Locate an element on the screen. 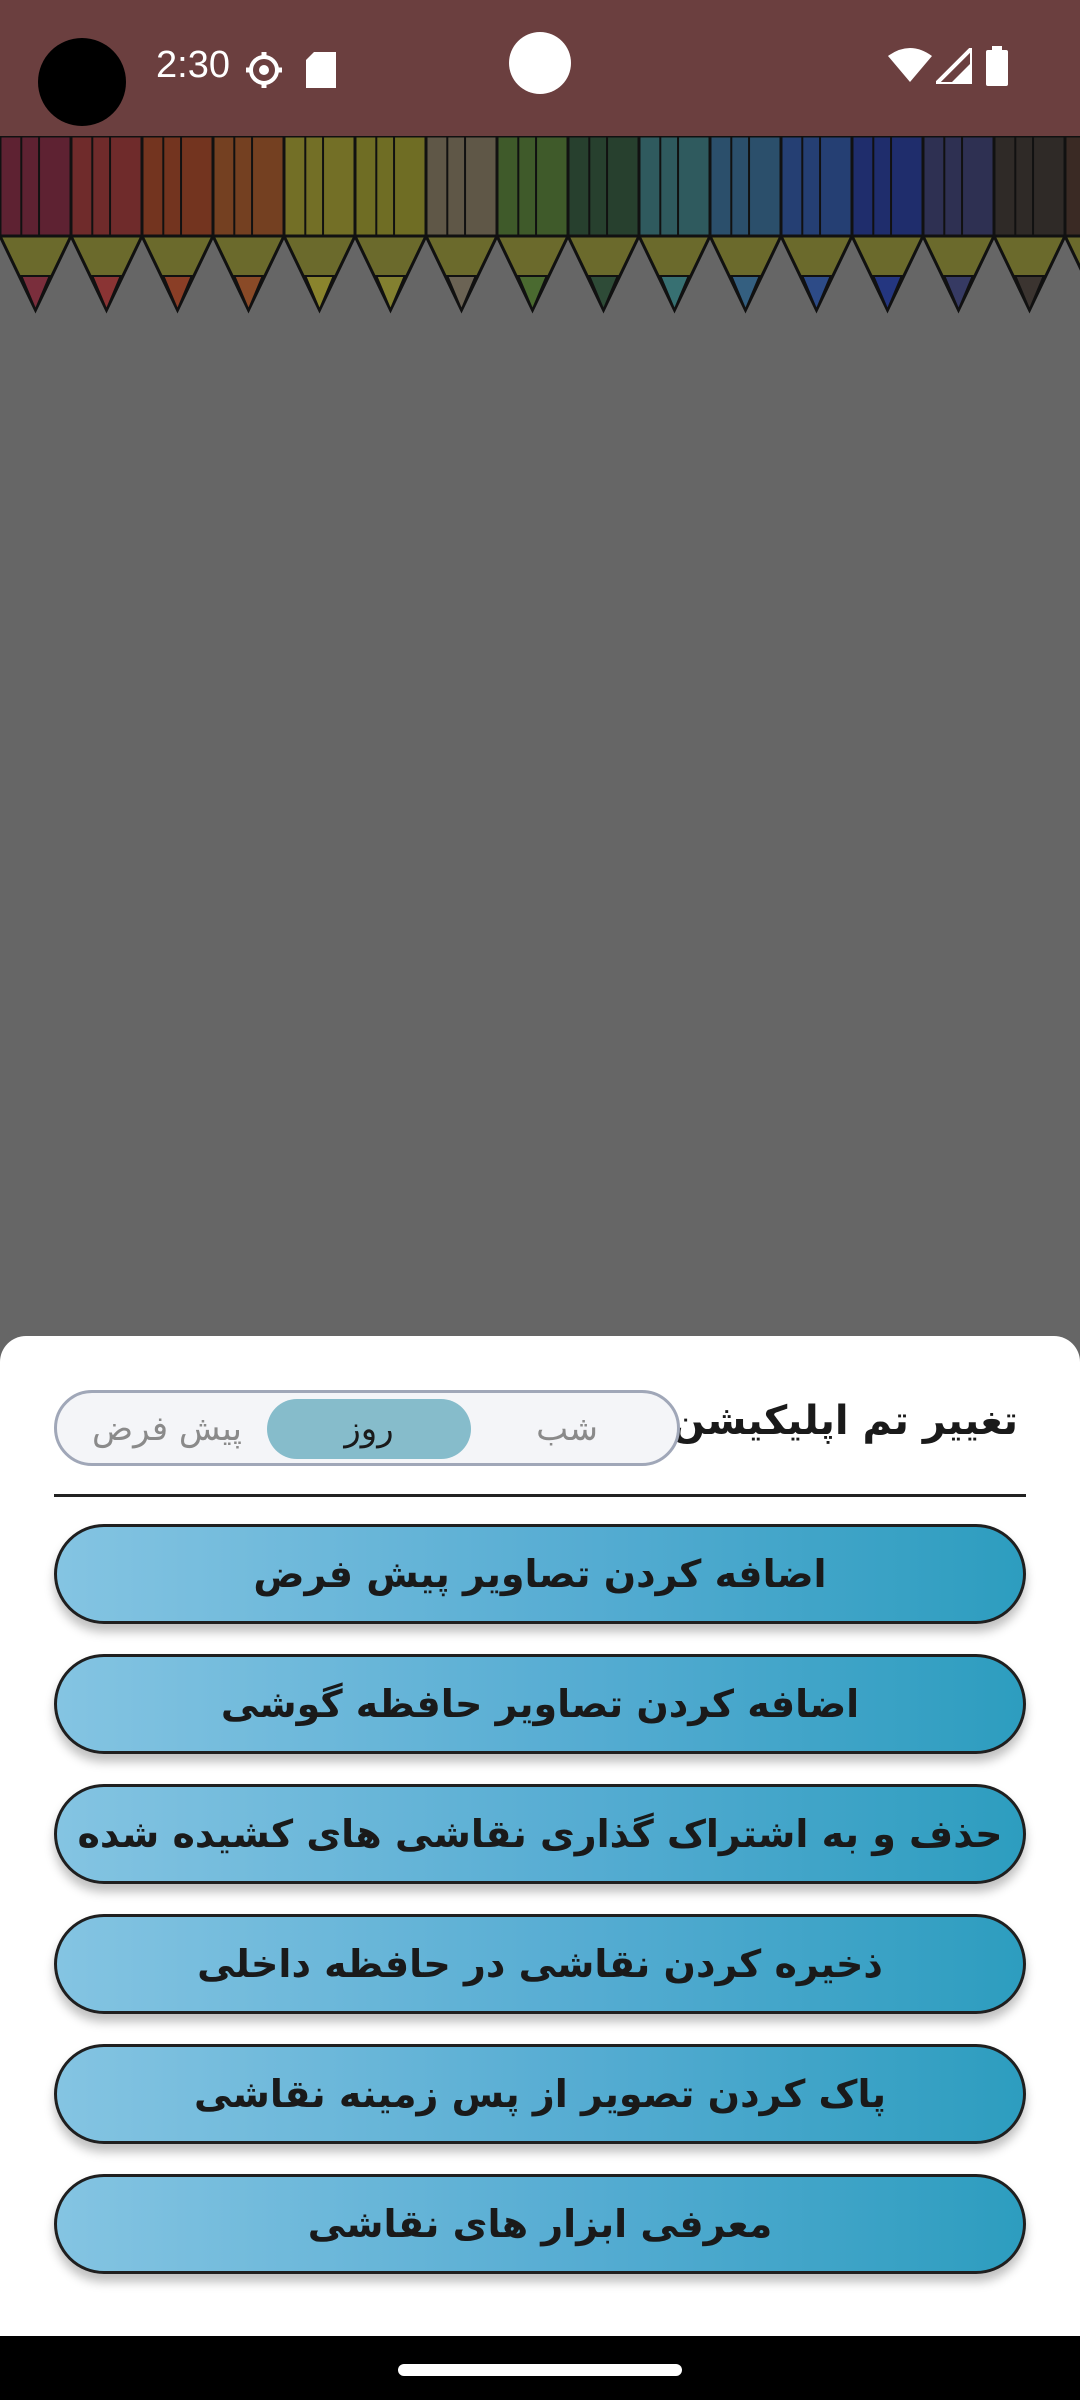 The image size is (1080, 2400). add-default-images-button: اضافه کردن تصاویر پیش فرض is located at coordinates (540, 1574).